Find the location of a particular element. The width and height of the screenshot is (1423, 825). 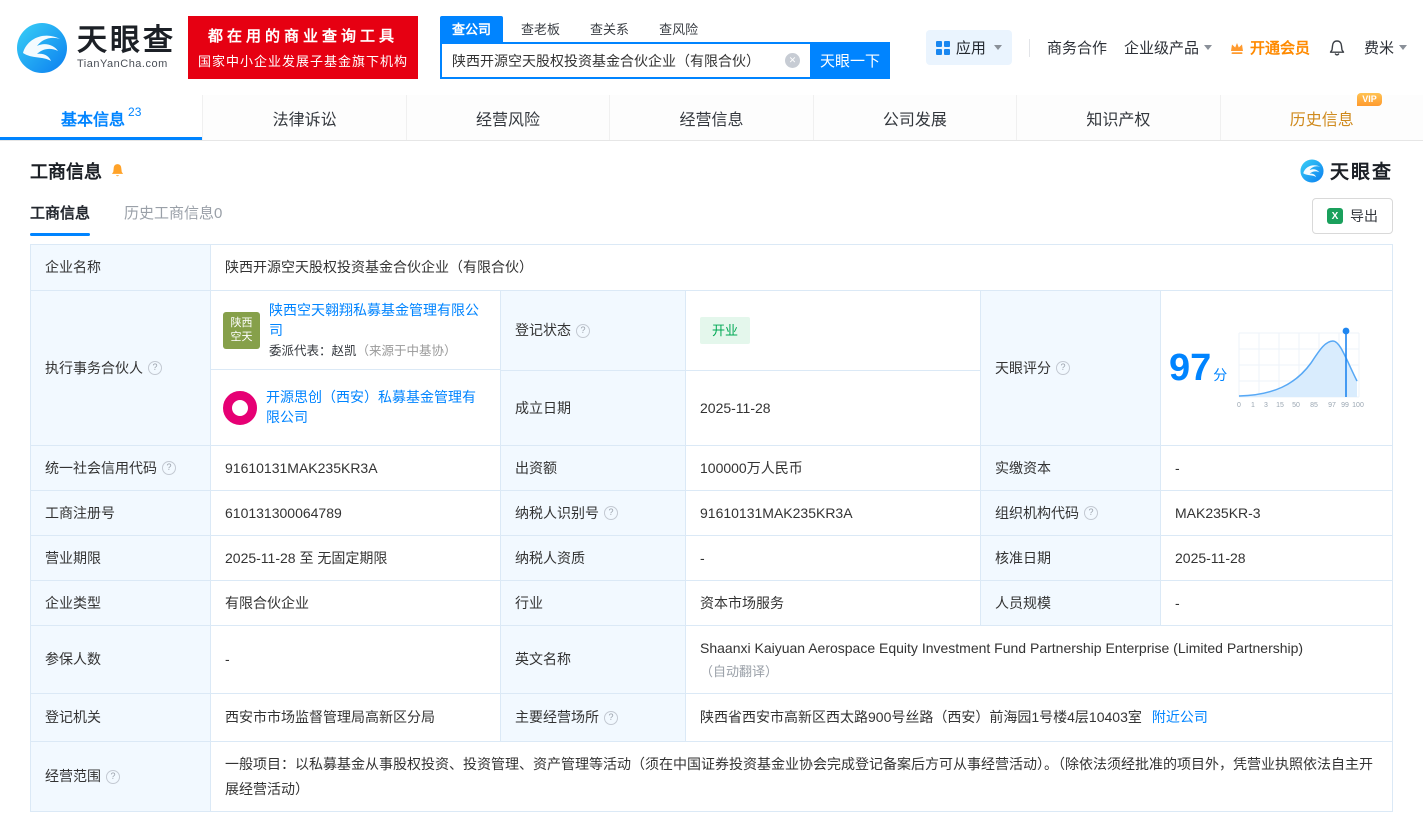

approval-date-label: 核准日期 is located at coordinates (1071, 558).